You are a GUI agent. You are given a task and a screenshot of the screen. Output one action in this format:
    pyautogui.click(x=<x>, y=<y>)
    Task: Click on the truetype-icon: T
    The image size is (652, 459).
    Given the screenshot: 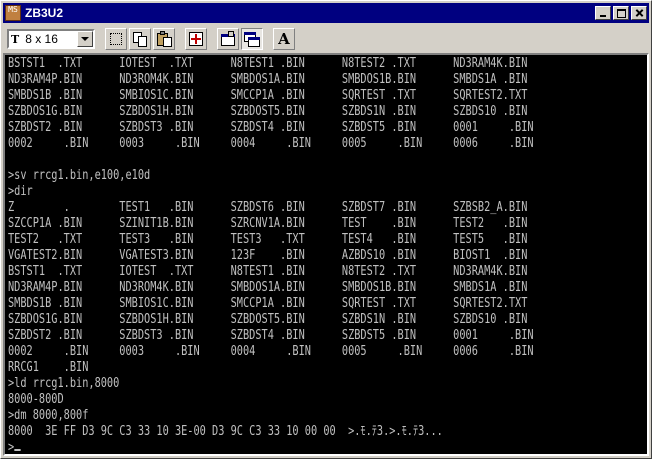 What is the action you would take?
    pyautogui.click(x=15, y=39)
    